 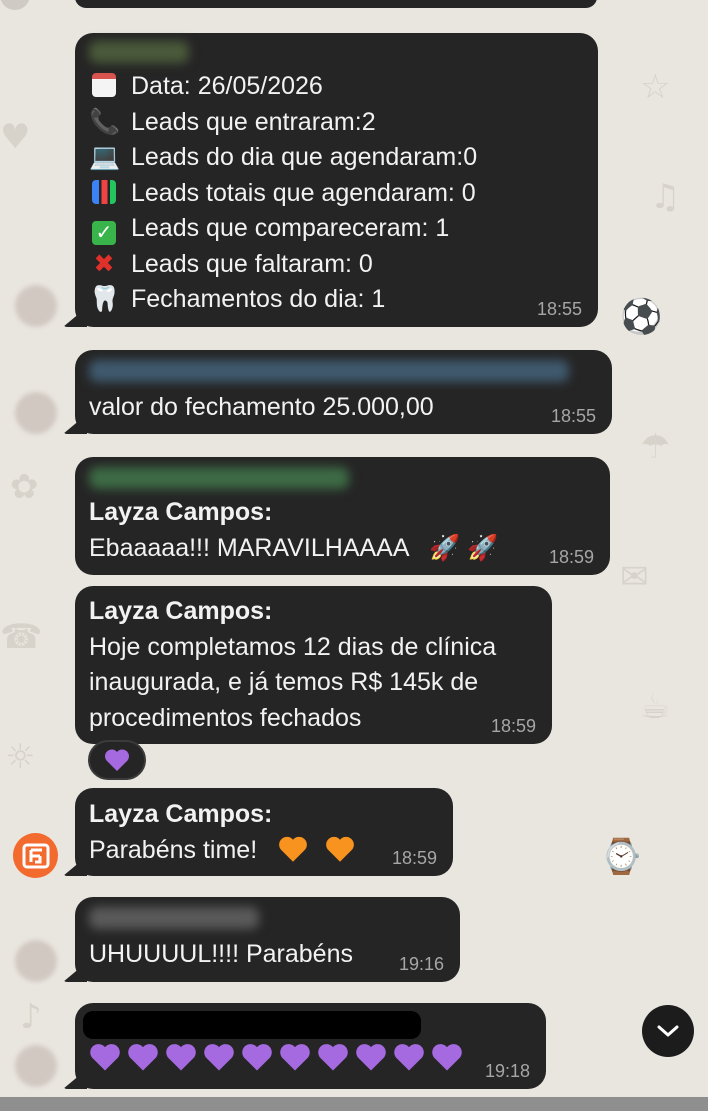 I want to click on report-line: Leads totais que agendaram: 0, so click(x=343, y=194).